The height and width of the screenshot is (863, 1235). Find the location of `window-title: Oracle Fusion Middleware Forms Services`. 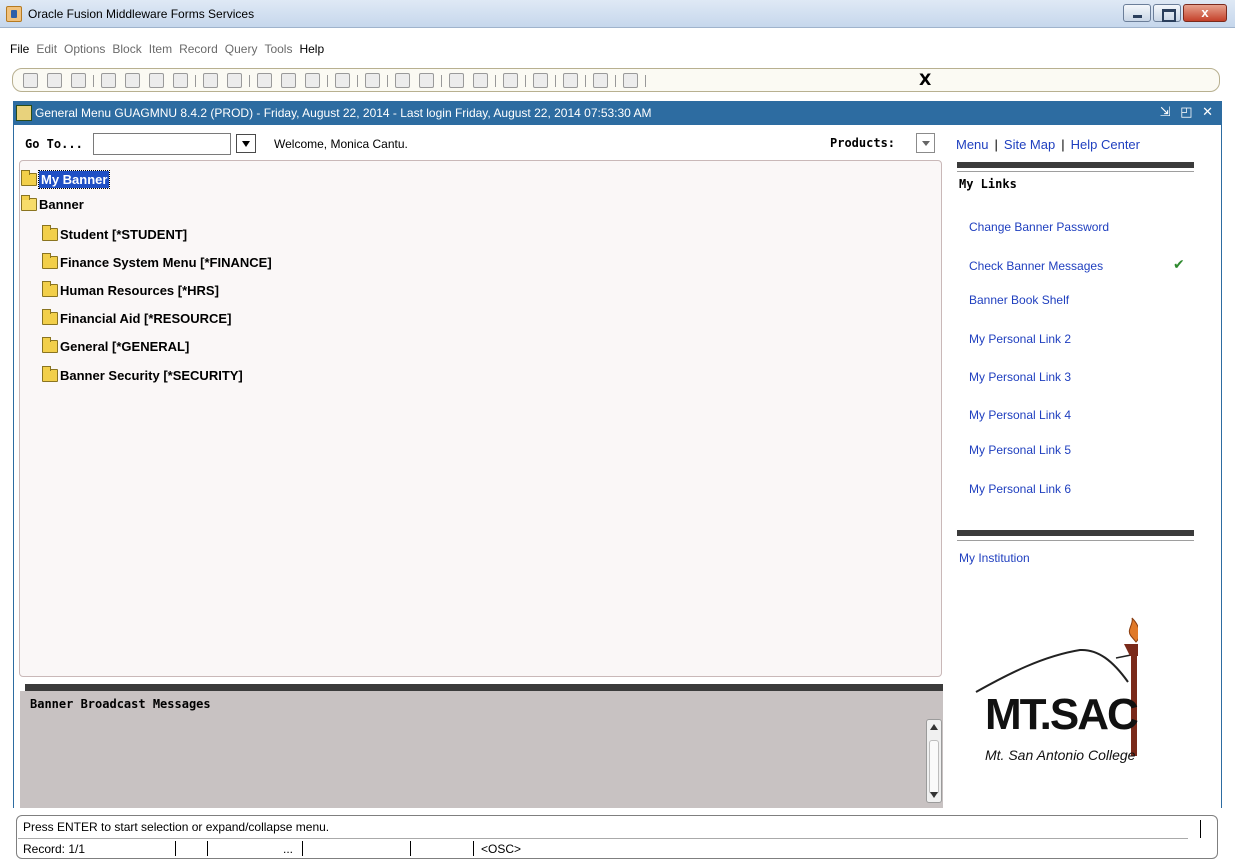

window-title: Oracle Fusion Middleware Forms Services is located at coordinates (141, 14).